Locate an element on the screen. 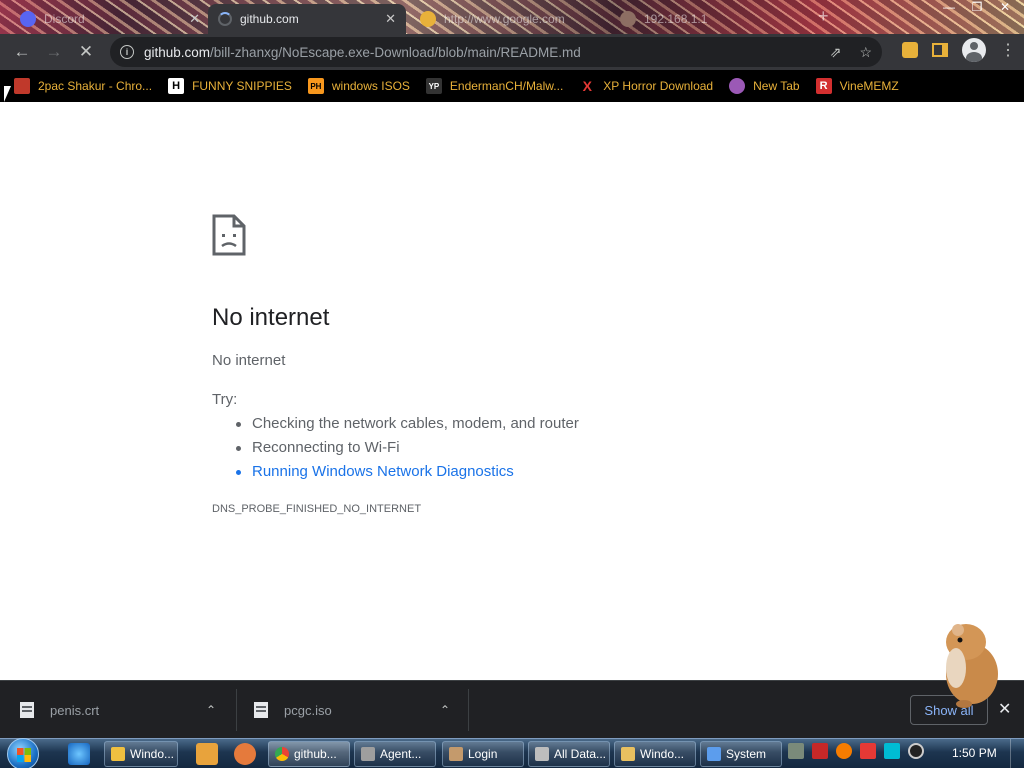 The height and width of the screenshot is (768, 1024). forward-button: → is located at coordinates (54, 52).